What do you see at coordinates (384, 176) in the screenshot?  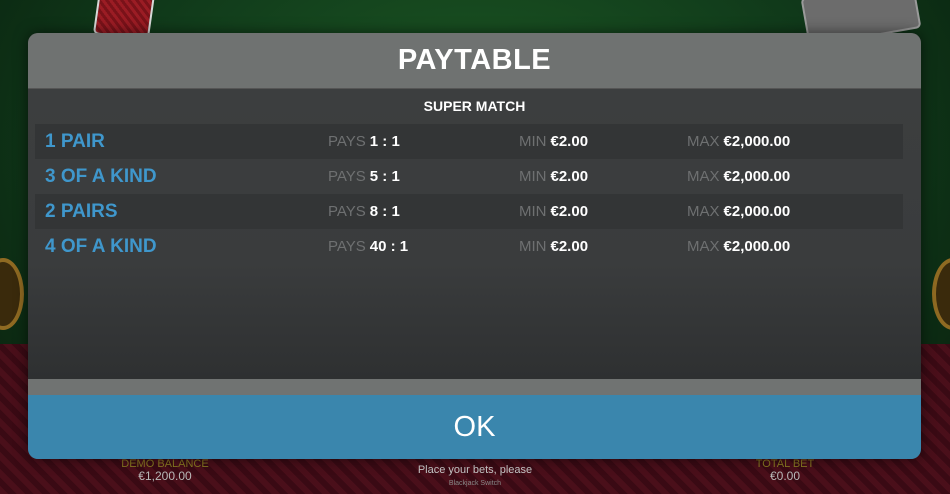 I see `pays-value: 5 : 1` at bounding box center [384, 176].